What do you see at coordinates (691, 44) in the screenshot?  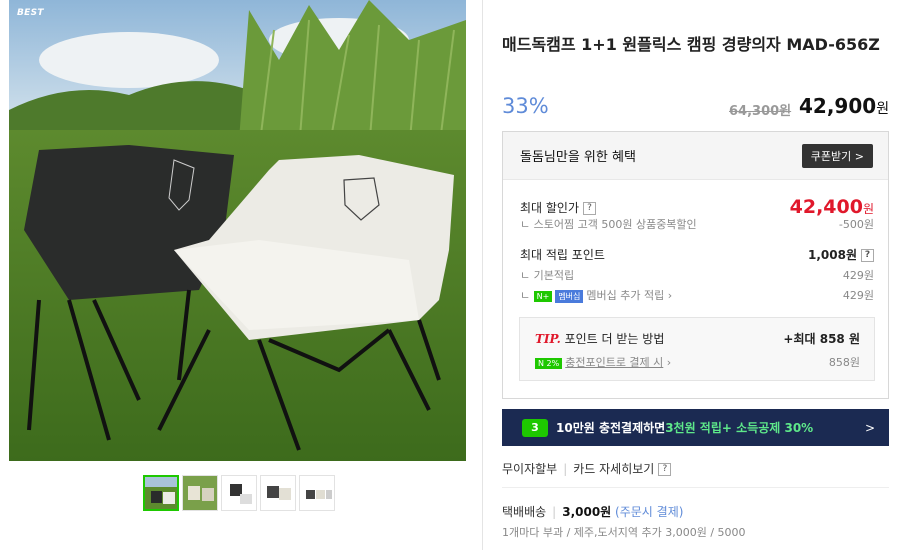 I see `product-title: 매드독캠프 1+1 원플릭스 캠핑 경량의자 MAD-656Z` at bounding box center [691, 44].